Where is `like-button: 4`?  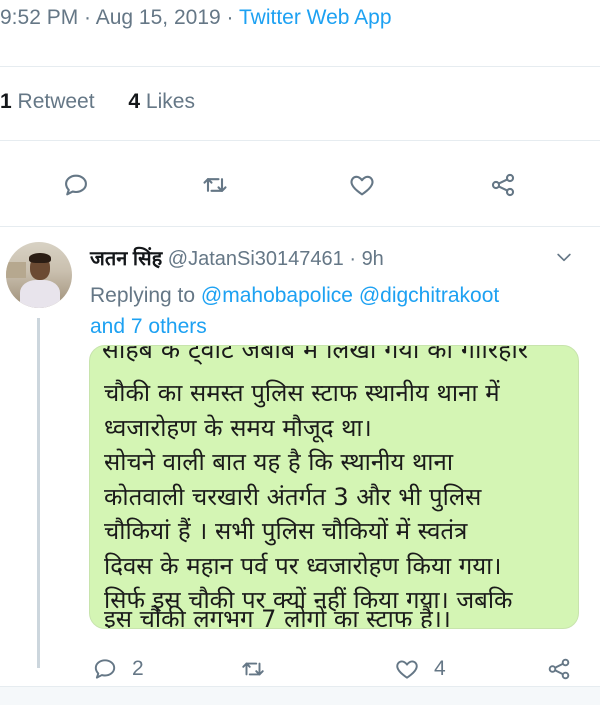
like-button: 4 is located at coordinates (420, 669).